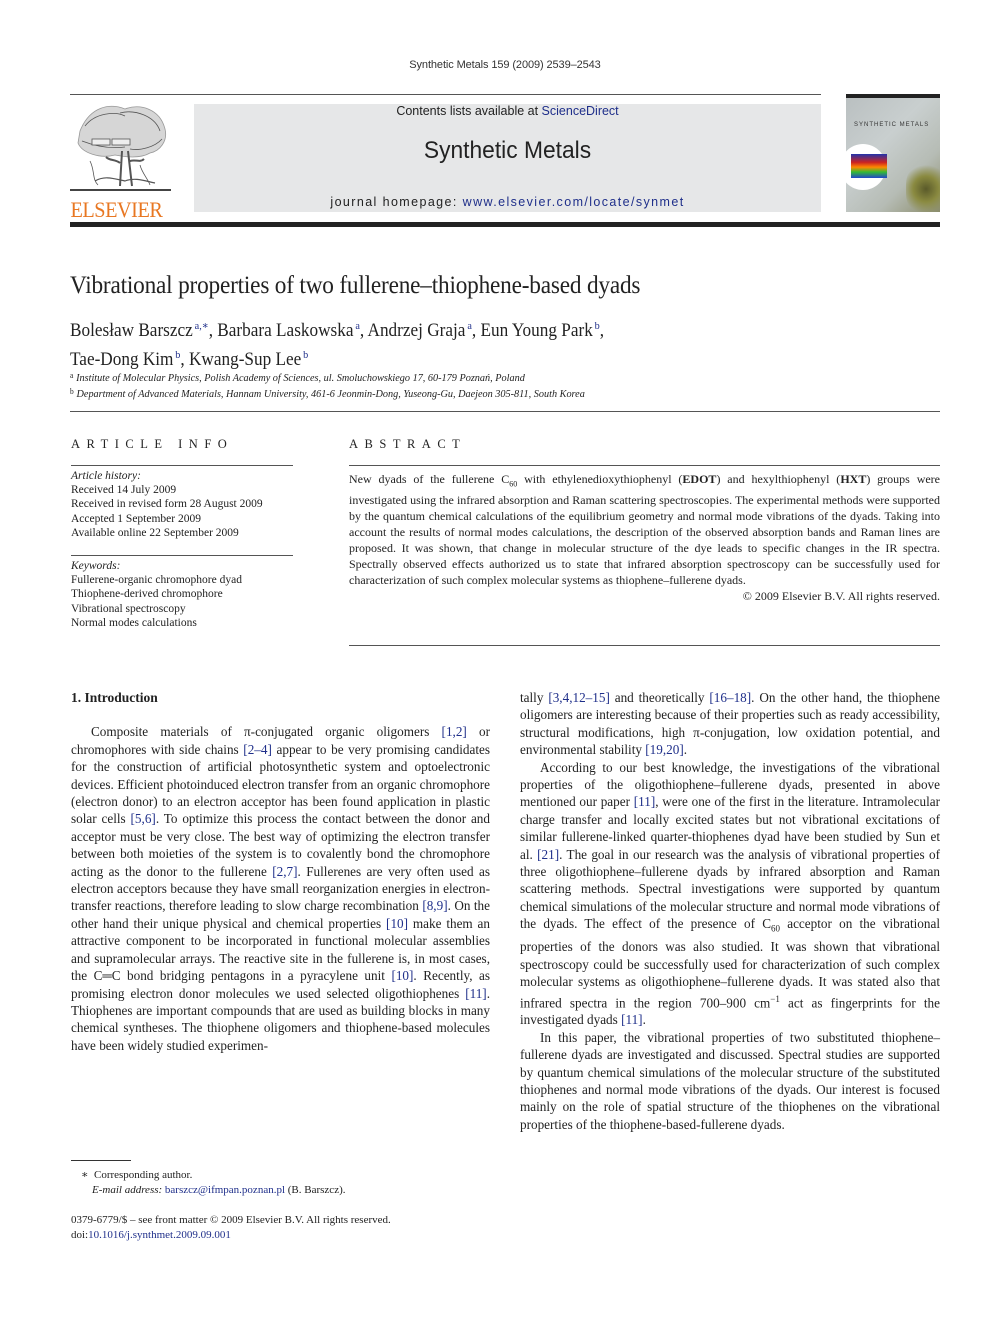  Describe the element at coordinates (120, 148) in the screenshot. I see `elsevier-tree-icon` at that location.